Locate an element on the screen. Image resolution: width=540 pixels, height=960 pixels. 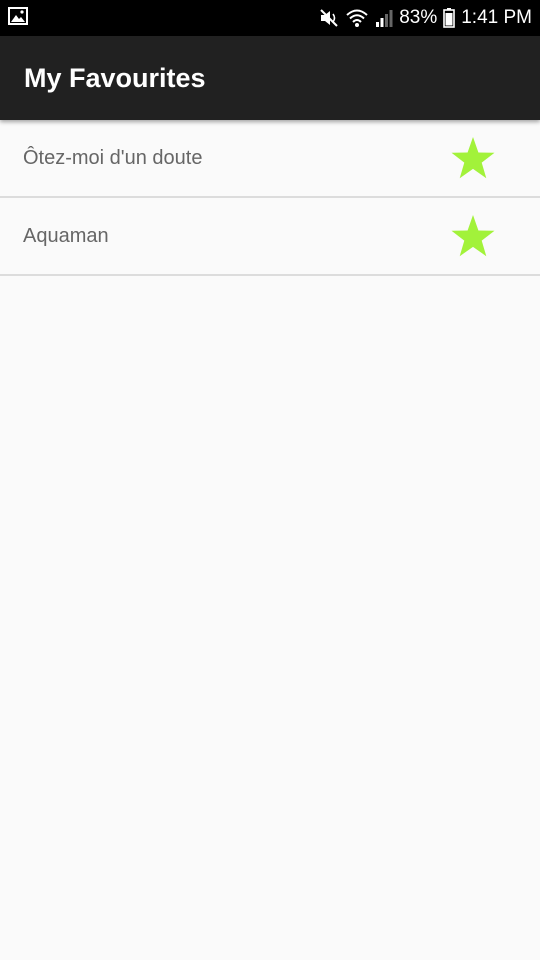
signal-icon is located at coordinates (384, 18).